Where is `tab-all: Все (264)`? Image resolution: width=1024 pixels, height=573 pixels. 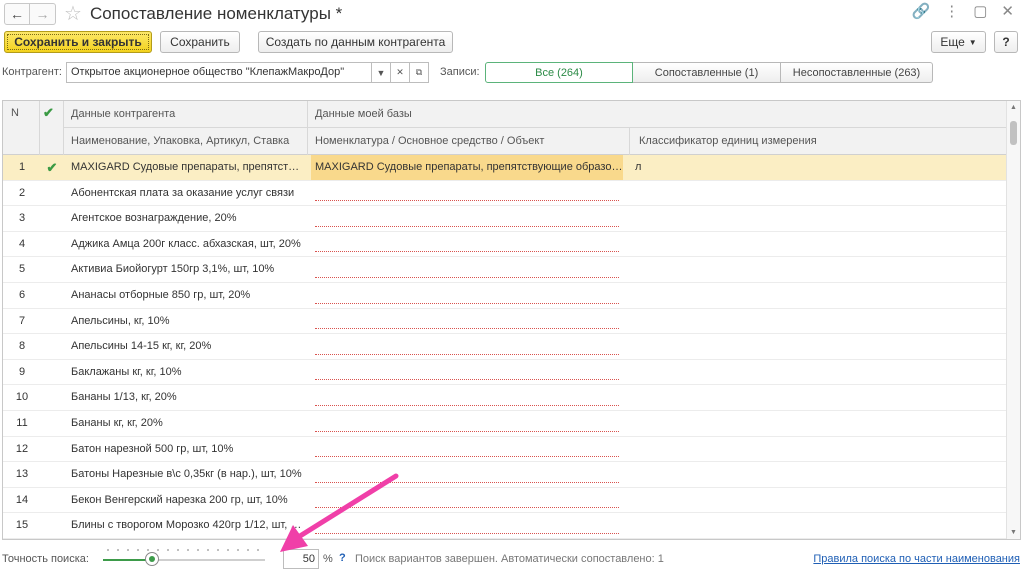
tab-all: Все (264) is located at coordinates (559, 72).